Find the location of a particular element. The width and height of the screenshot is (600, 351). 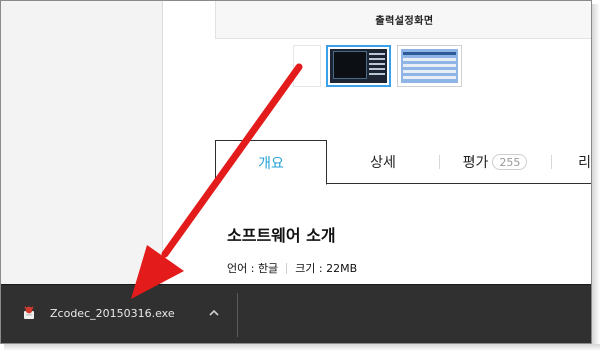

detail-tabs: 개요 상세 평가 255 리 is located at coordinates (403, 162).